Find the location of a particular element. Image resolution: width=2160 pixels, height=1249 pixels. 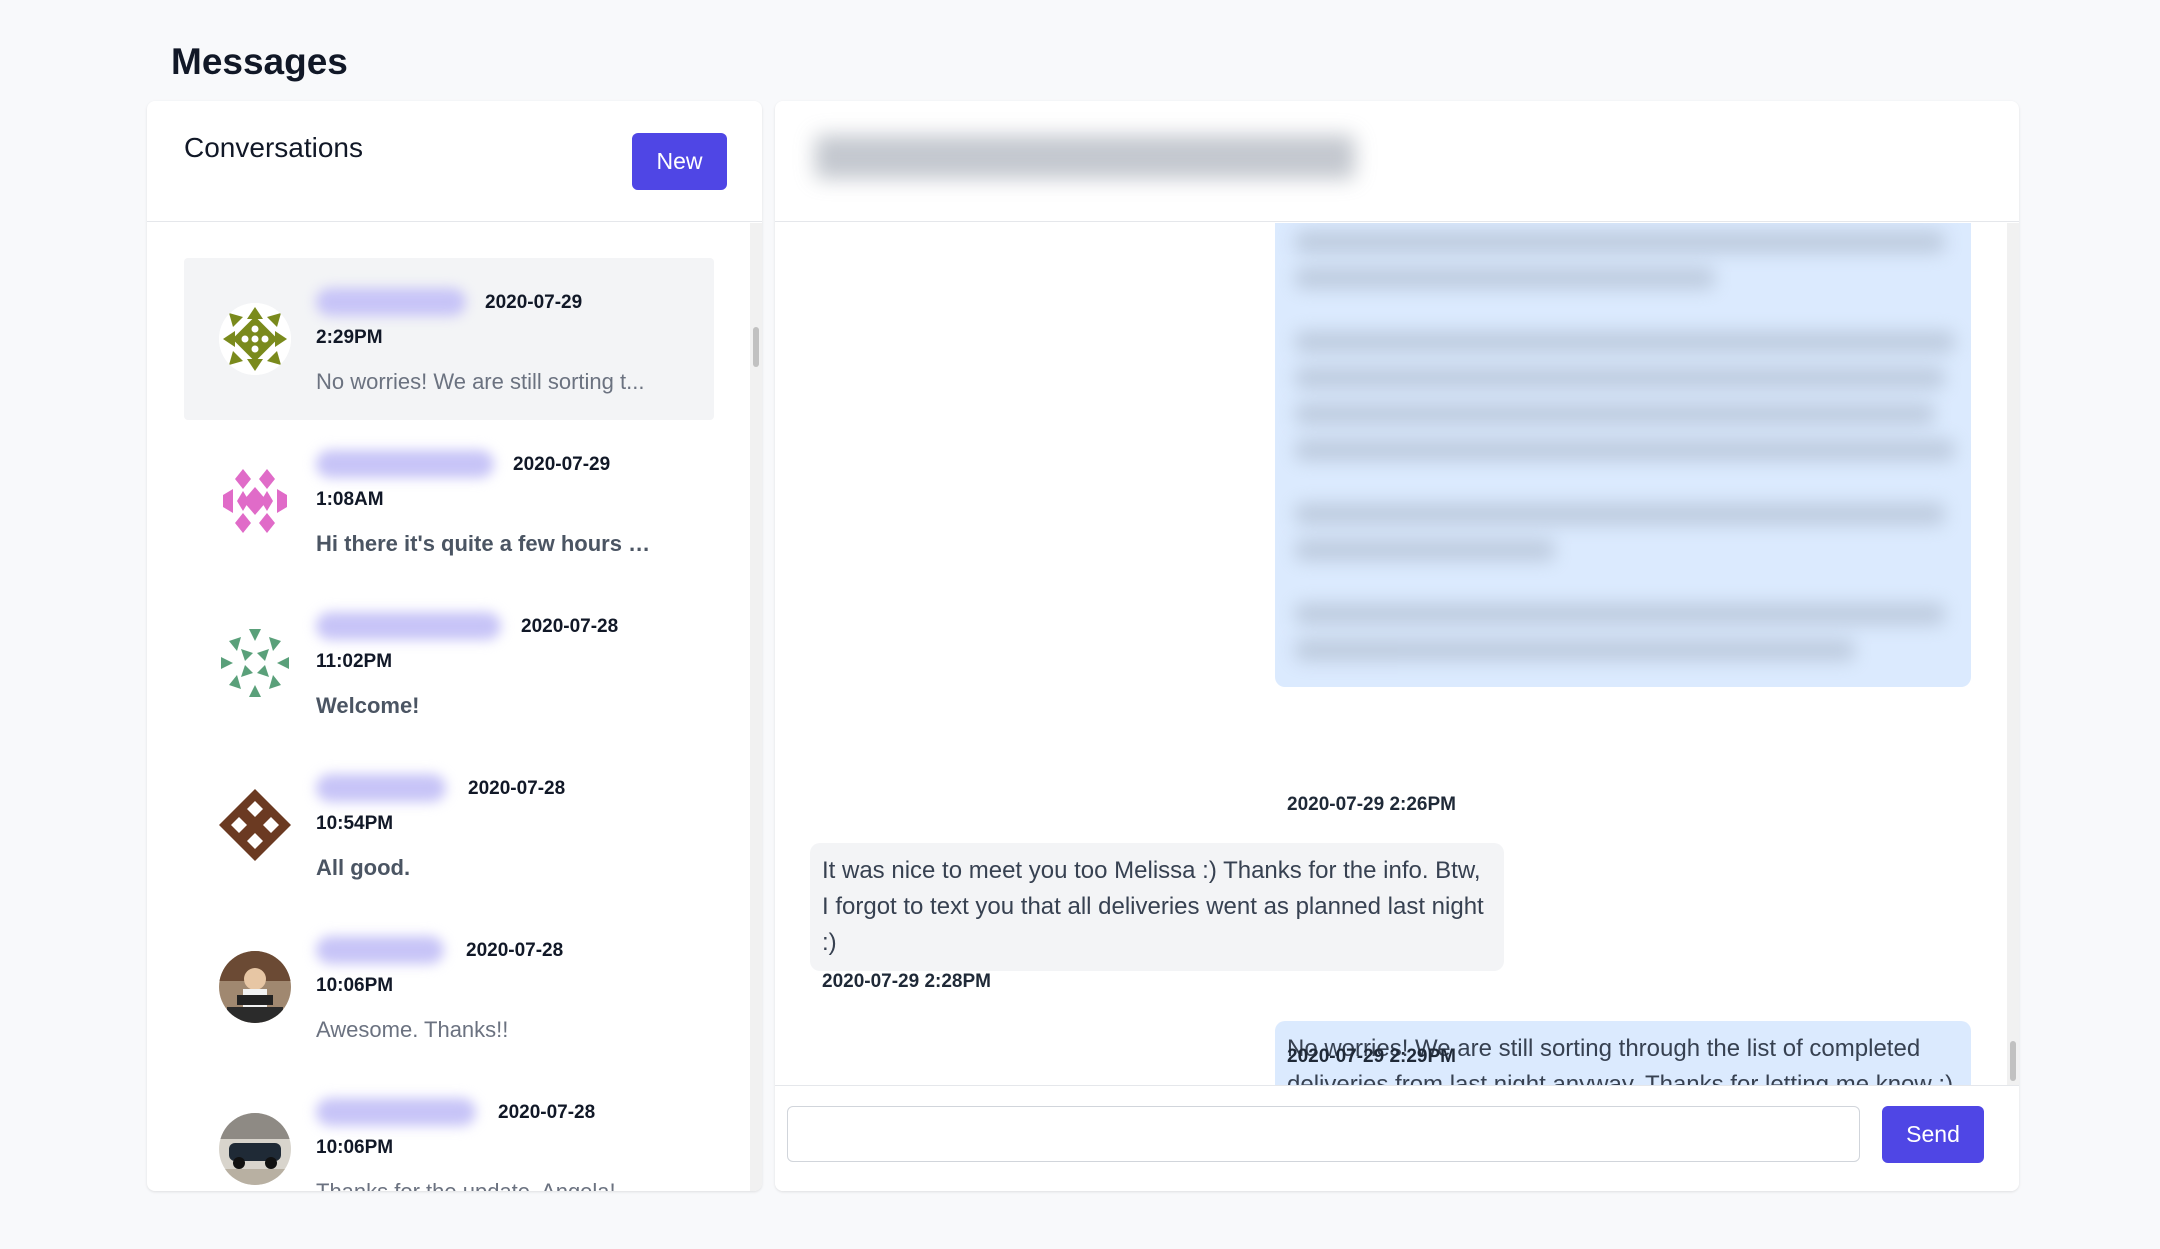

identicon-olive-icon is located at coordinates (255, 339).